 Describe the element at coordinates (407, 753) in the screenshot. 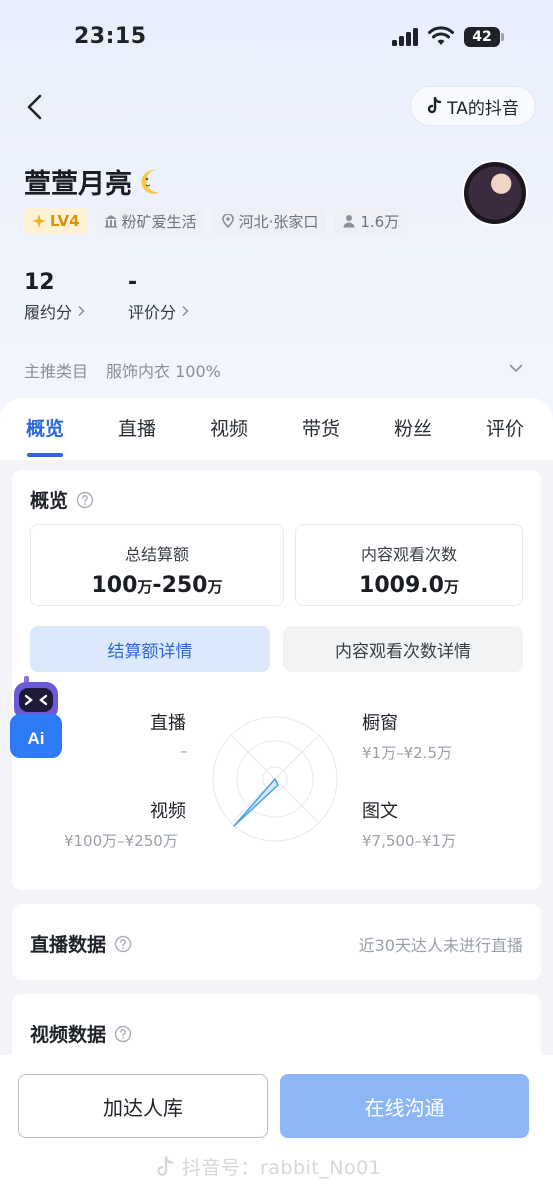

I see `radar-window-value: ¥1万–¥2.5万` at that location.